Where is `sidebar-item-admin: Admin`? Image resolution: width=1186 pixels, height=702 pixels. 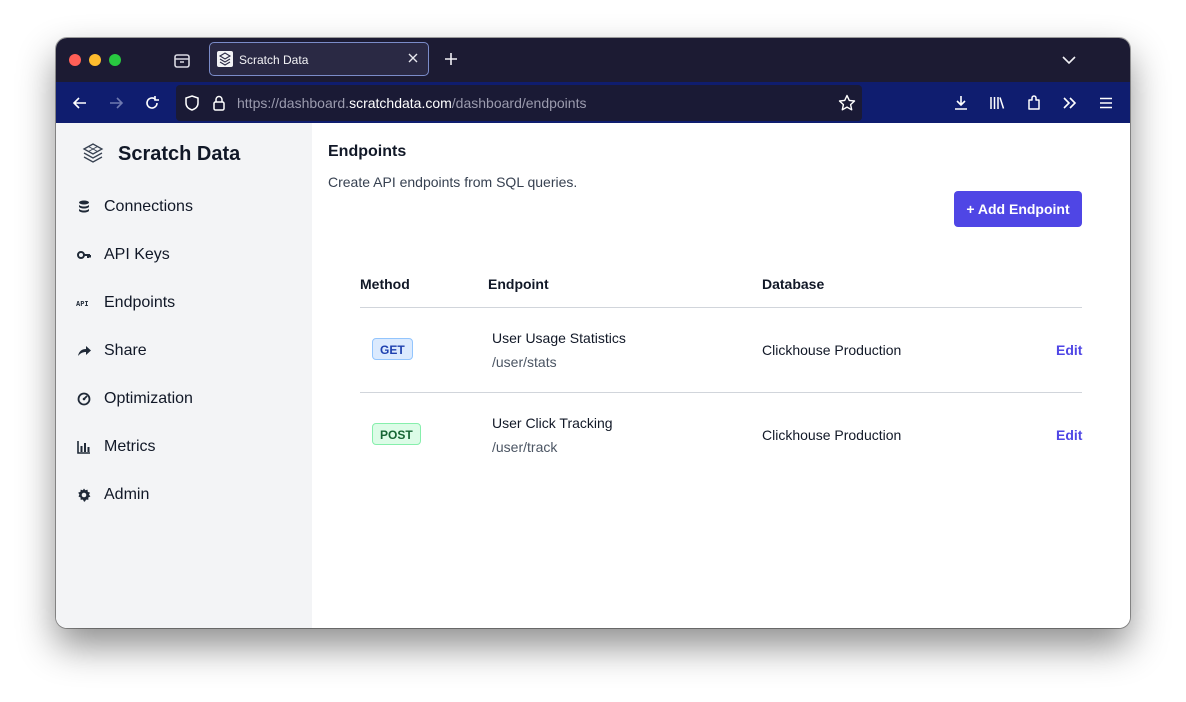 sidebar-item-admin: Admin is located at coordinates (186, 495).